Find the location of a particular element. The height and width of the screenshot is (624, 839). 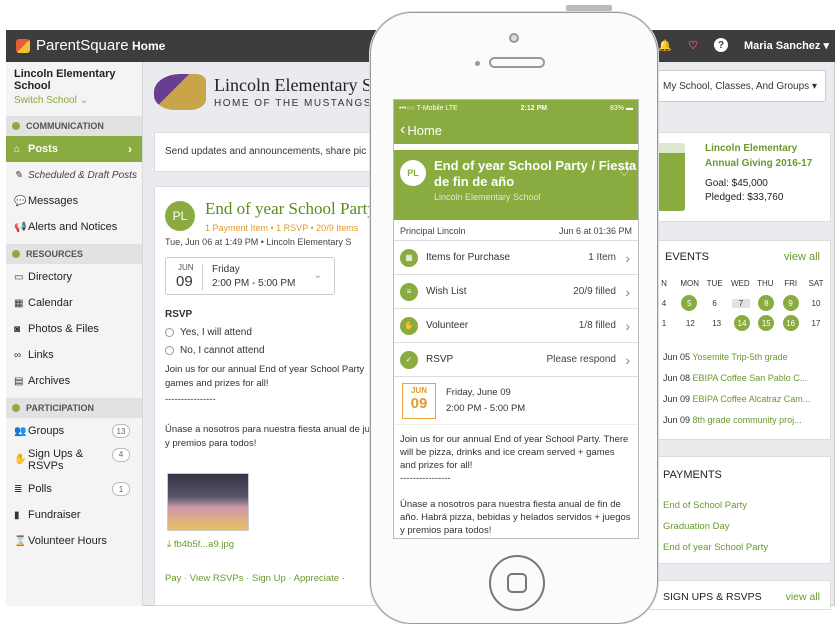

phone-home-button is located at coordinates (517, 583).